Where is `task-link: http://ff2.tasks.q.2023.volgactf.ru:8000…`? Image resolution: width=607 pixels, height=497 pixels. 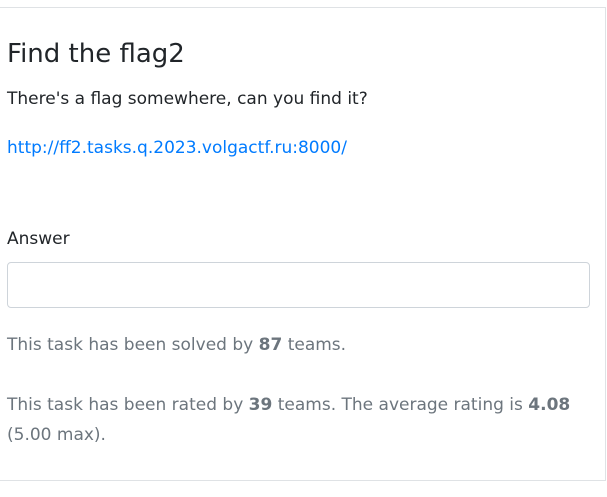
task-link: http://ff2.tasks.q.2023.volgactf.ru:8000… is located at coordinates (177, 148).